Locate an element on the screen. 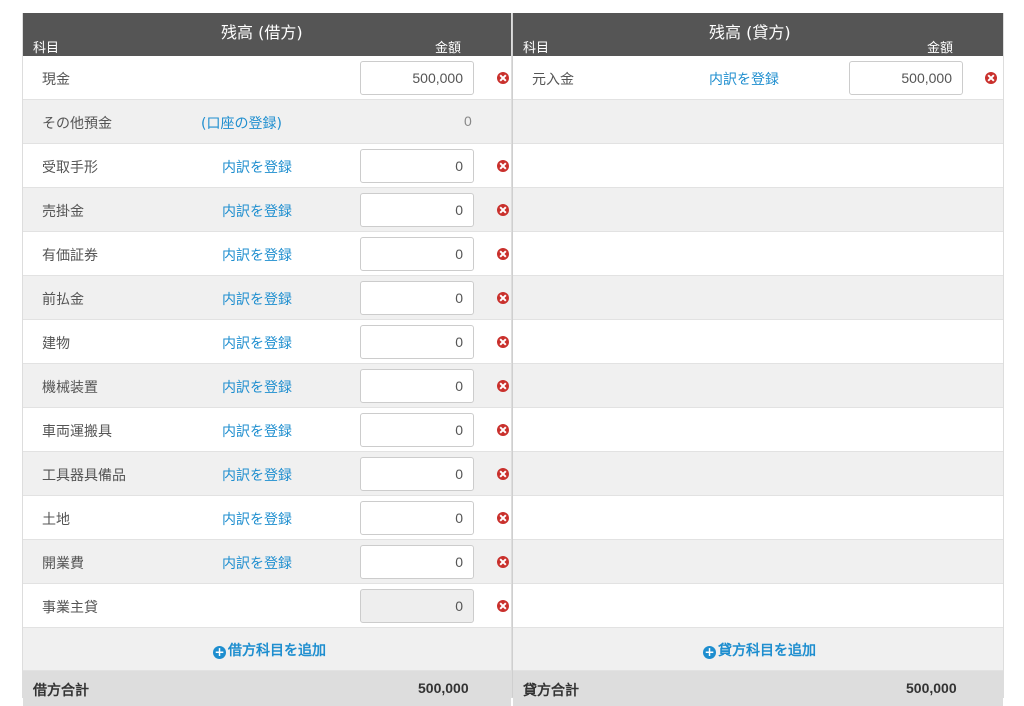 Image resolution: width=1024 pixels, height=706 pixels. debit-balance-title: 残高 (借方) is located at coordinates (262, 32).